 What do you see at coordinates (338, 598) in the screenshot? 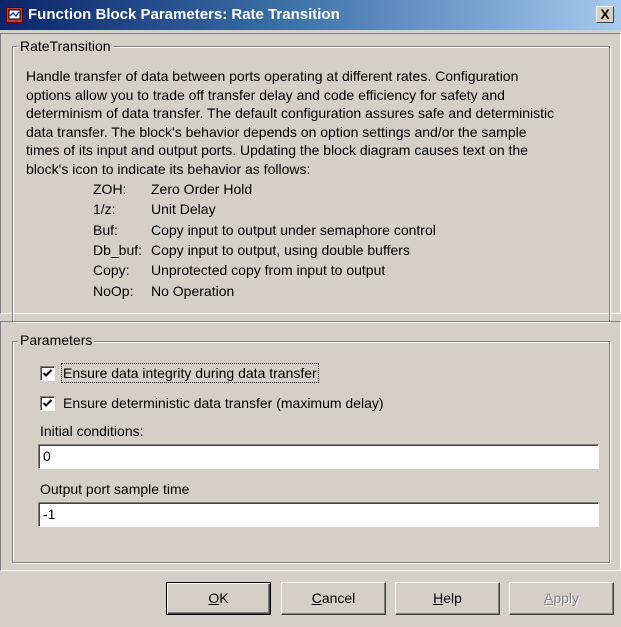
I see `cancel-label-suffix: ancel` at bounding box center [338, 598].